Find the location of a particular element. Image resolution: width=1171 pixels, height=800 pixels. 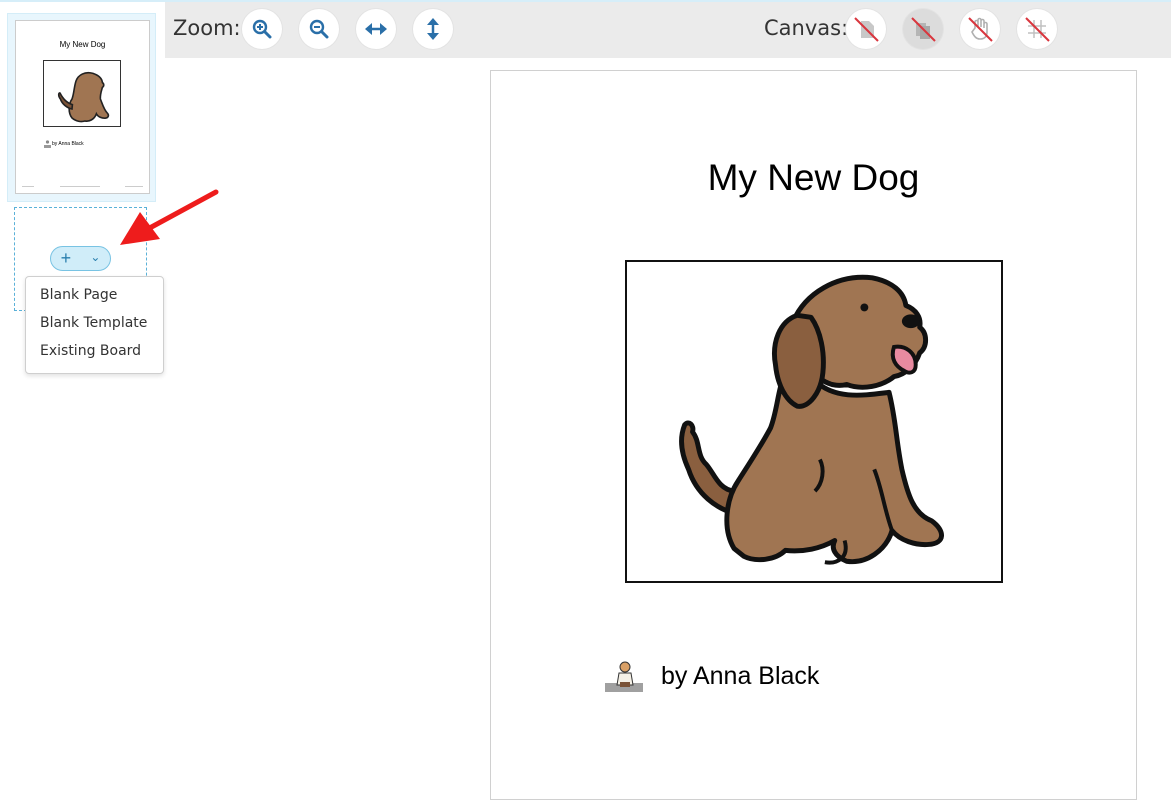

add-page-menu: Blank Page Blank Template Existing Board is located at coordinates (94, 325).